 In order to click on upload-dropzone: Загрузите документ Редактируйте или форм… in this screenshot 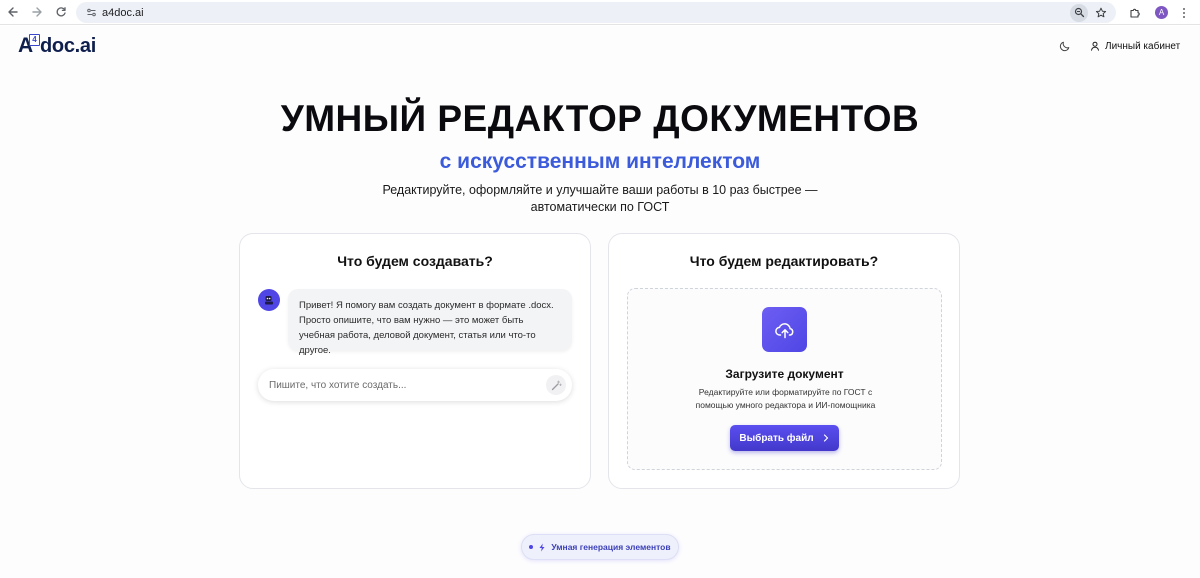, I will do `click(784, 379)`.